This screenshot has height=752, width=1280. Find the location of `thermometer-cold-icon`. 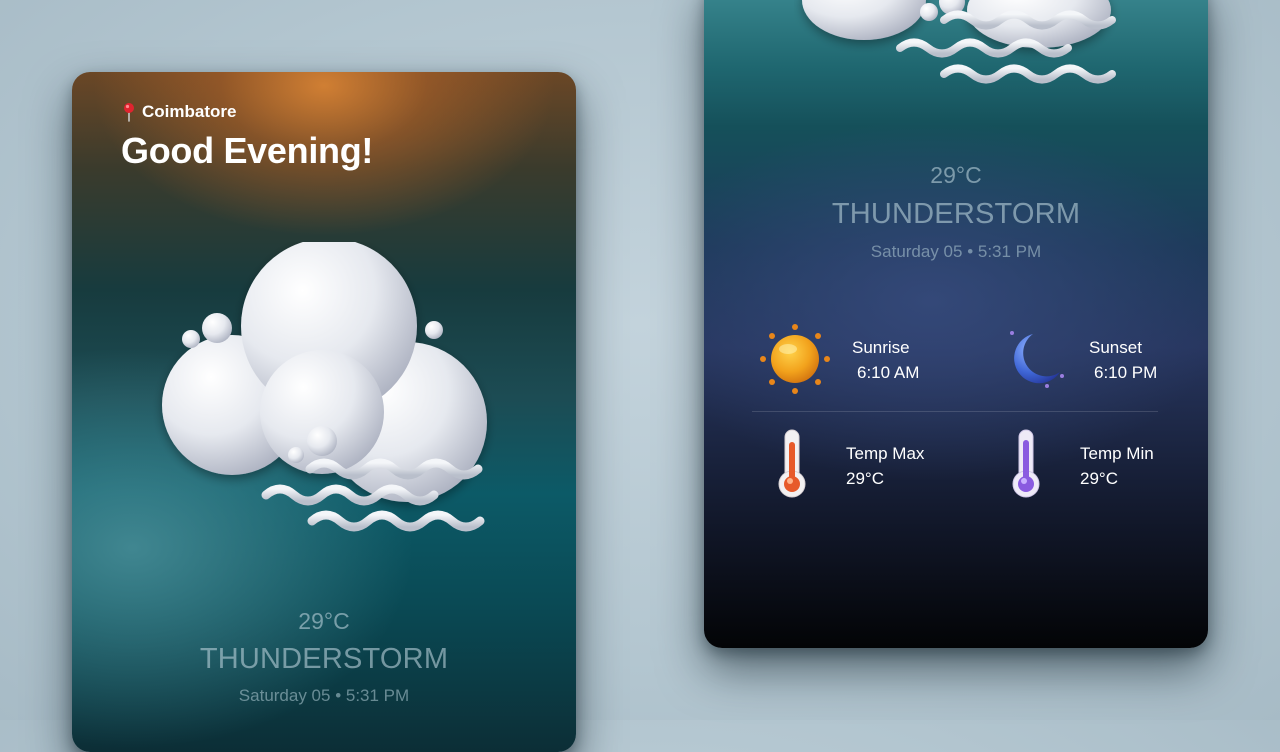

thermometer-cold-icon is located at coordinates (1026, 463).